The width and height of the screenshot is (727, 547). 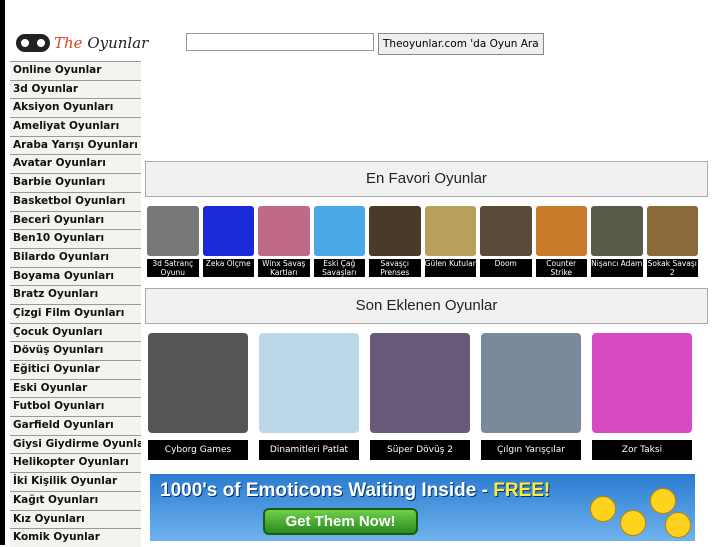 I want to click on site-logo: The Oyunlar, so click(x=82, y=43).